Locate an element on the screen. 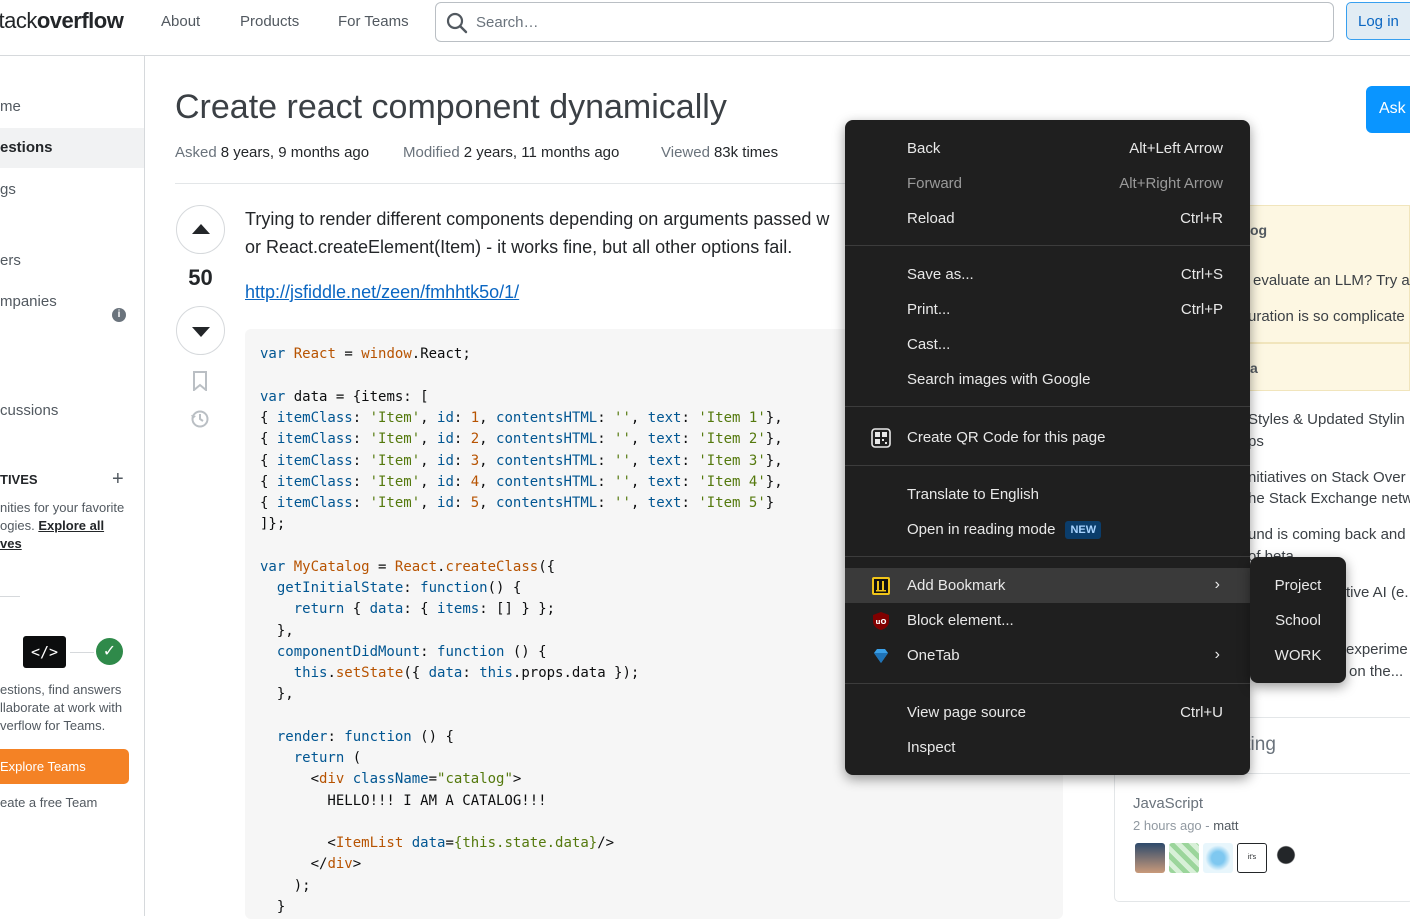  logo-text-a: stack is located at coordinates (18, 20).